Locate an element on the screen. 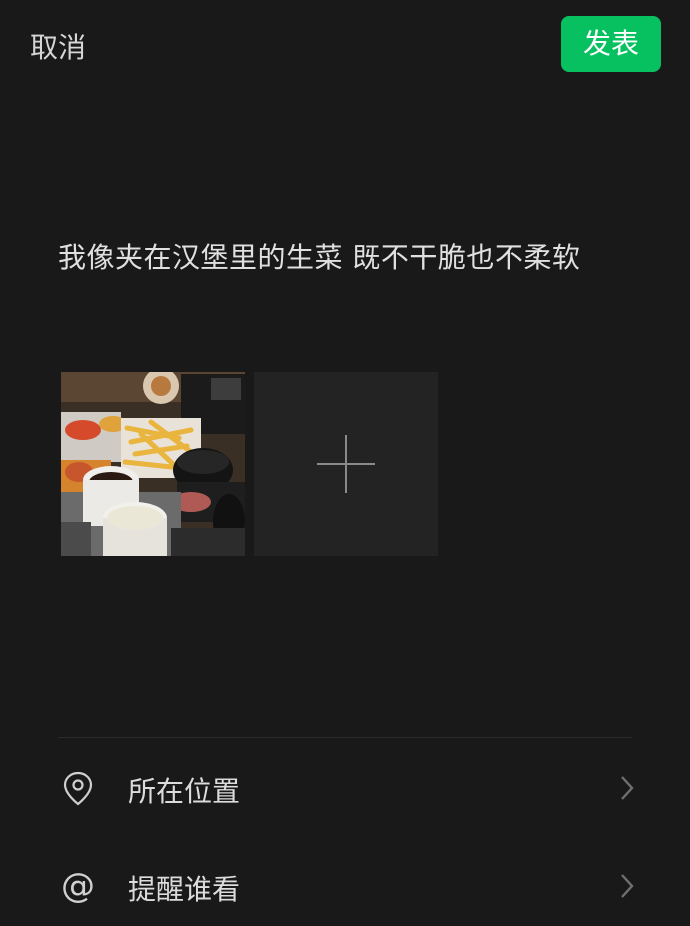  options-divider is located at coordinates (345, 737).